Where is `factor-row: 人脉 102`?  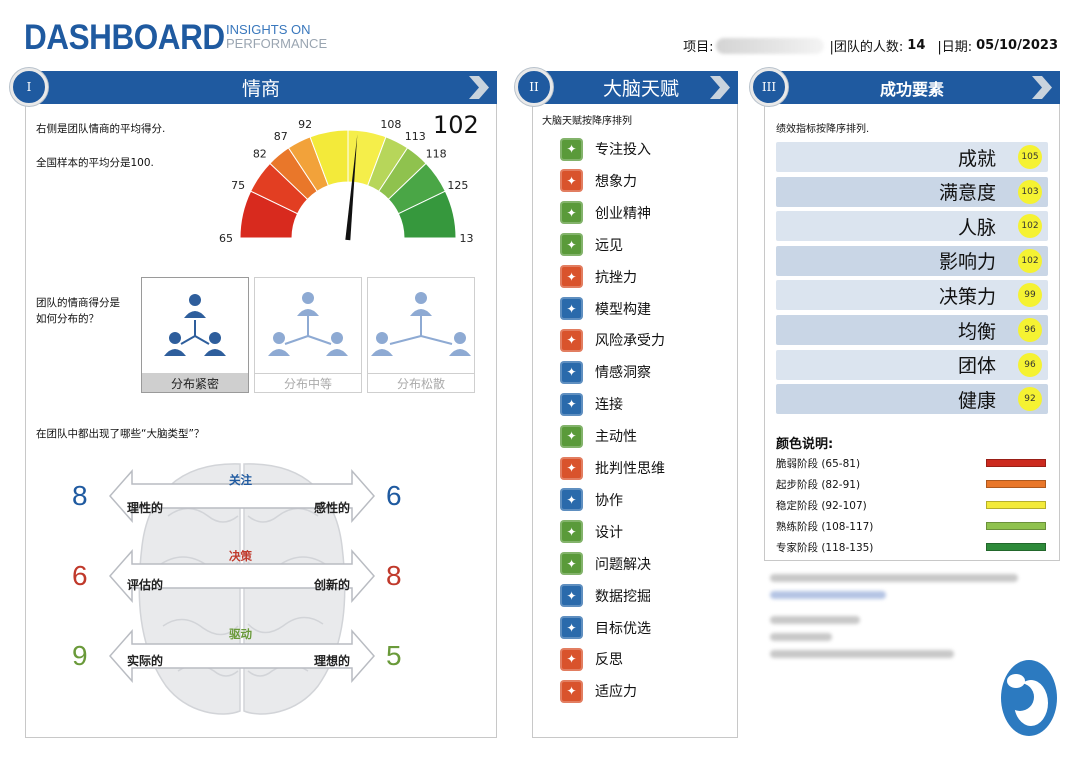 factor-row: 人脉 102 is located at coordinates (912, 226).